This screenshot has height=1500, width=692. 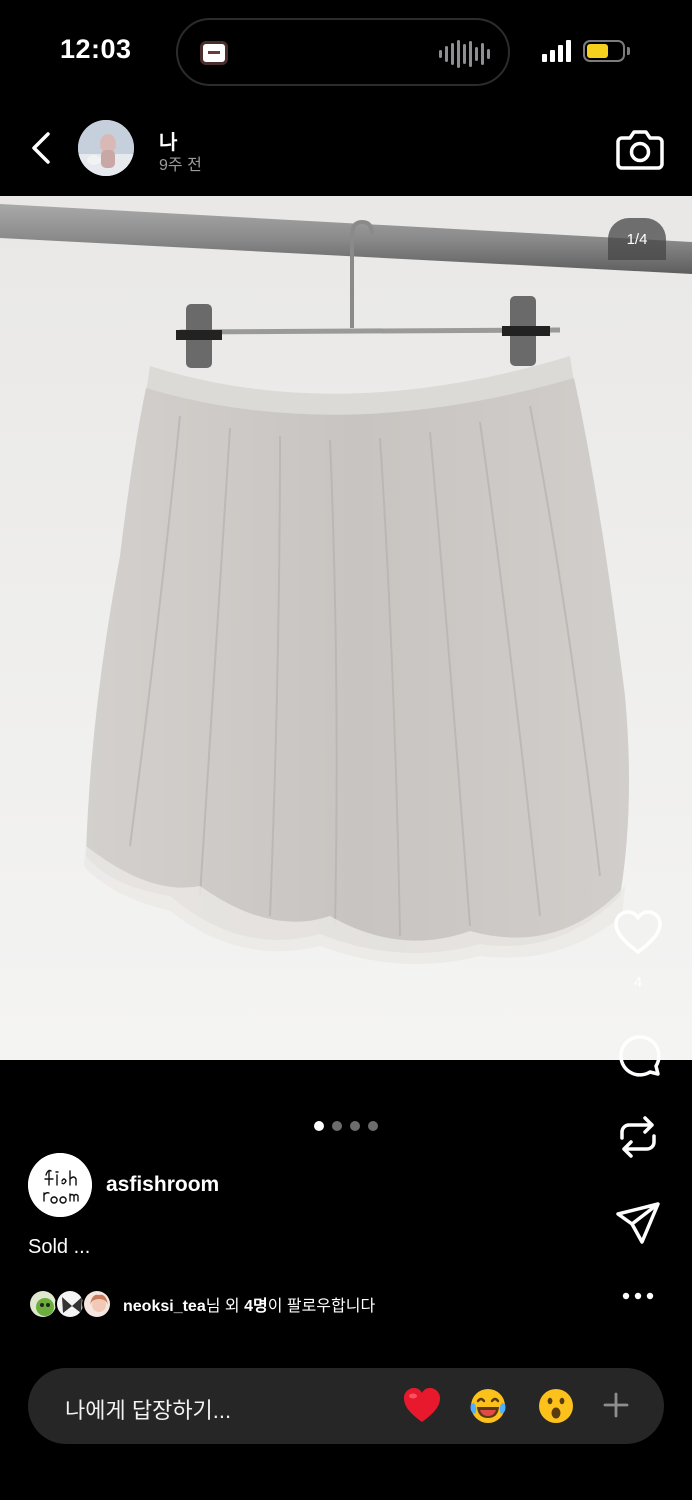 I want to click on add-reaction-button, so click(x=616, y=1405).